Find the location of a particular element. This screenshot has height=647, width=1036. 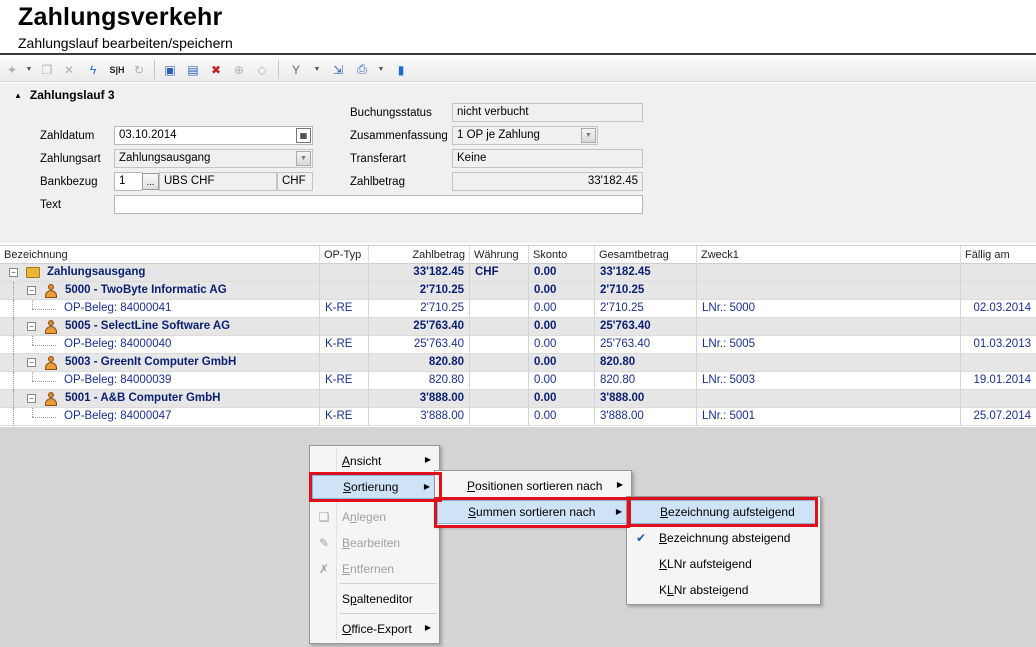

col-optyp: OP-Typ is located at coordinates (344, 255).